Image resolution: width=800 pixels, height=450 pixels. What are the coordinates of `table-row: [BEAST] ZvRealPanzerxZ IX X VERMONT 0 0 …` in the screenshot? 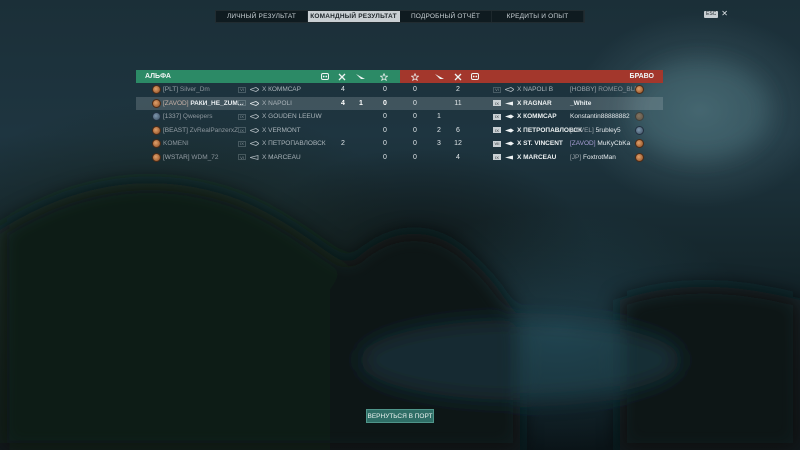 It's located at (399, 131).